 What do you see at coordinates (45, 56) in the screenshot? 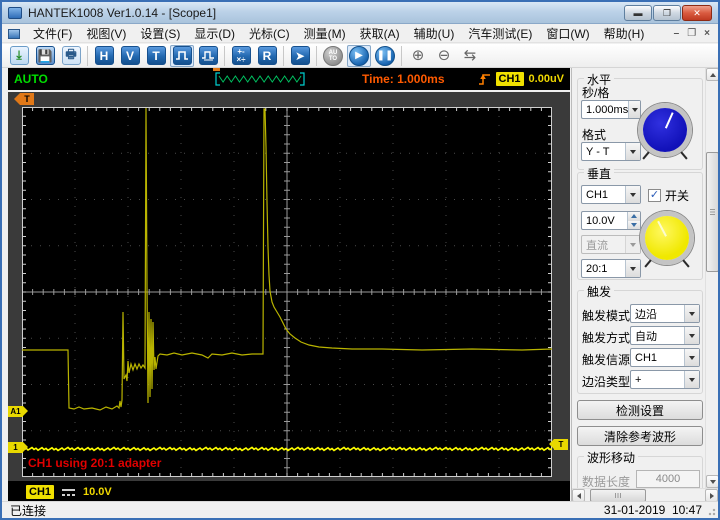
I see `save-button: 💾` at bounding box center [45, 56].